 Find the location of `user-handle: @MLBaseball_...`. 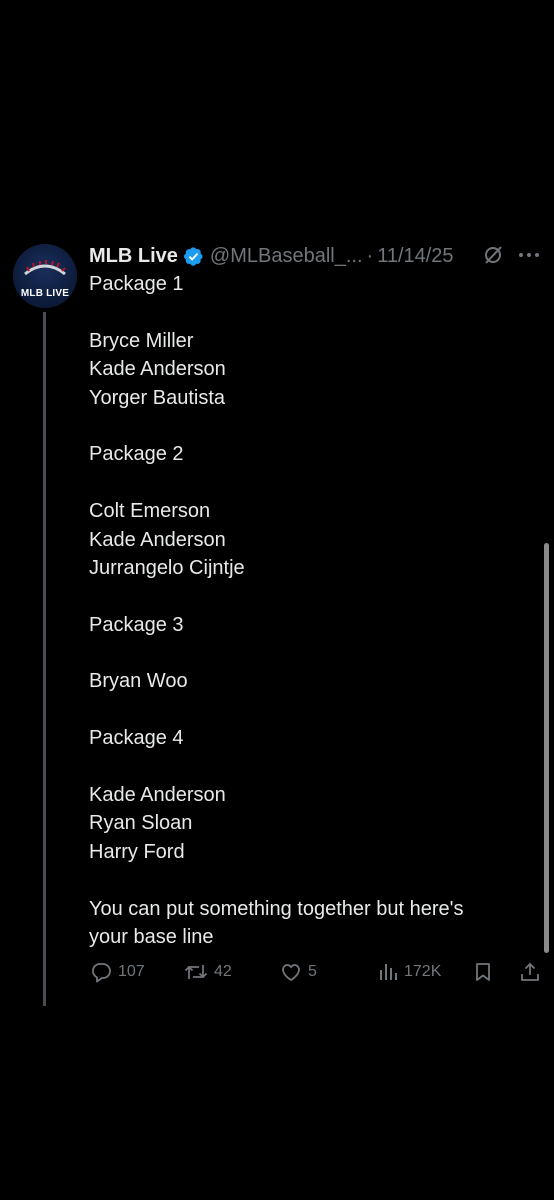

user-handle: @MLBaseball_... is located at coordinates (286, 256).